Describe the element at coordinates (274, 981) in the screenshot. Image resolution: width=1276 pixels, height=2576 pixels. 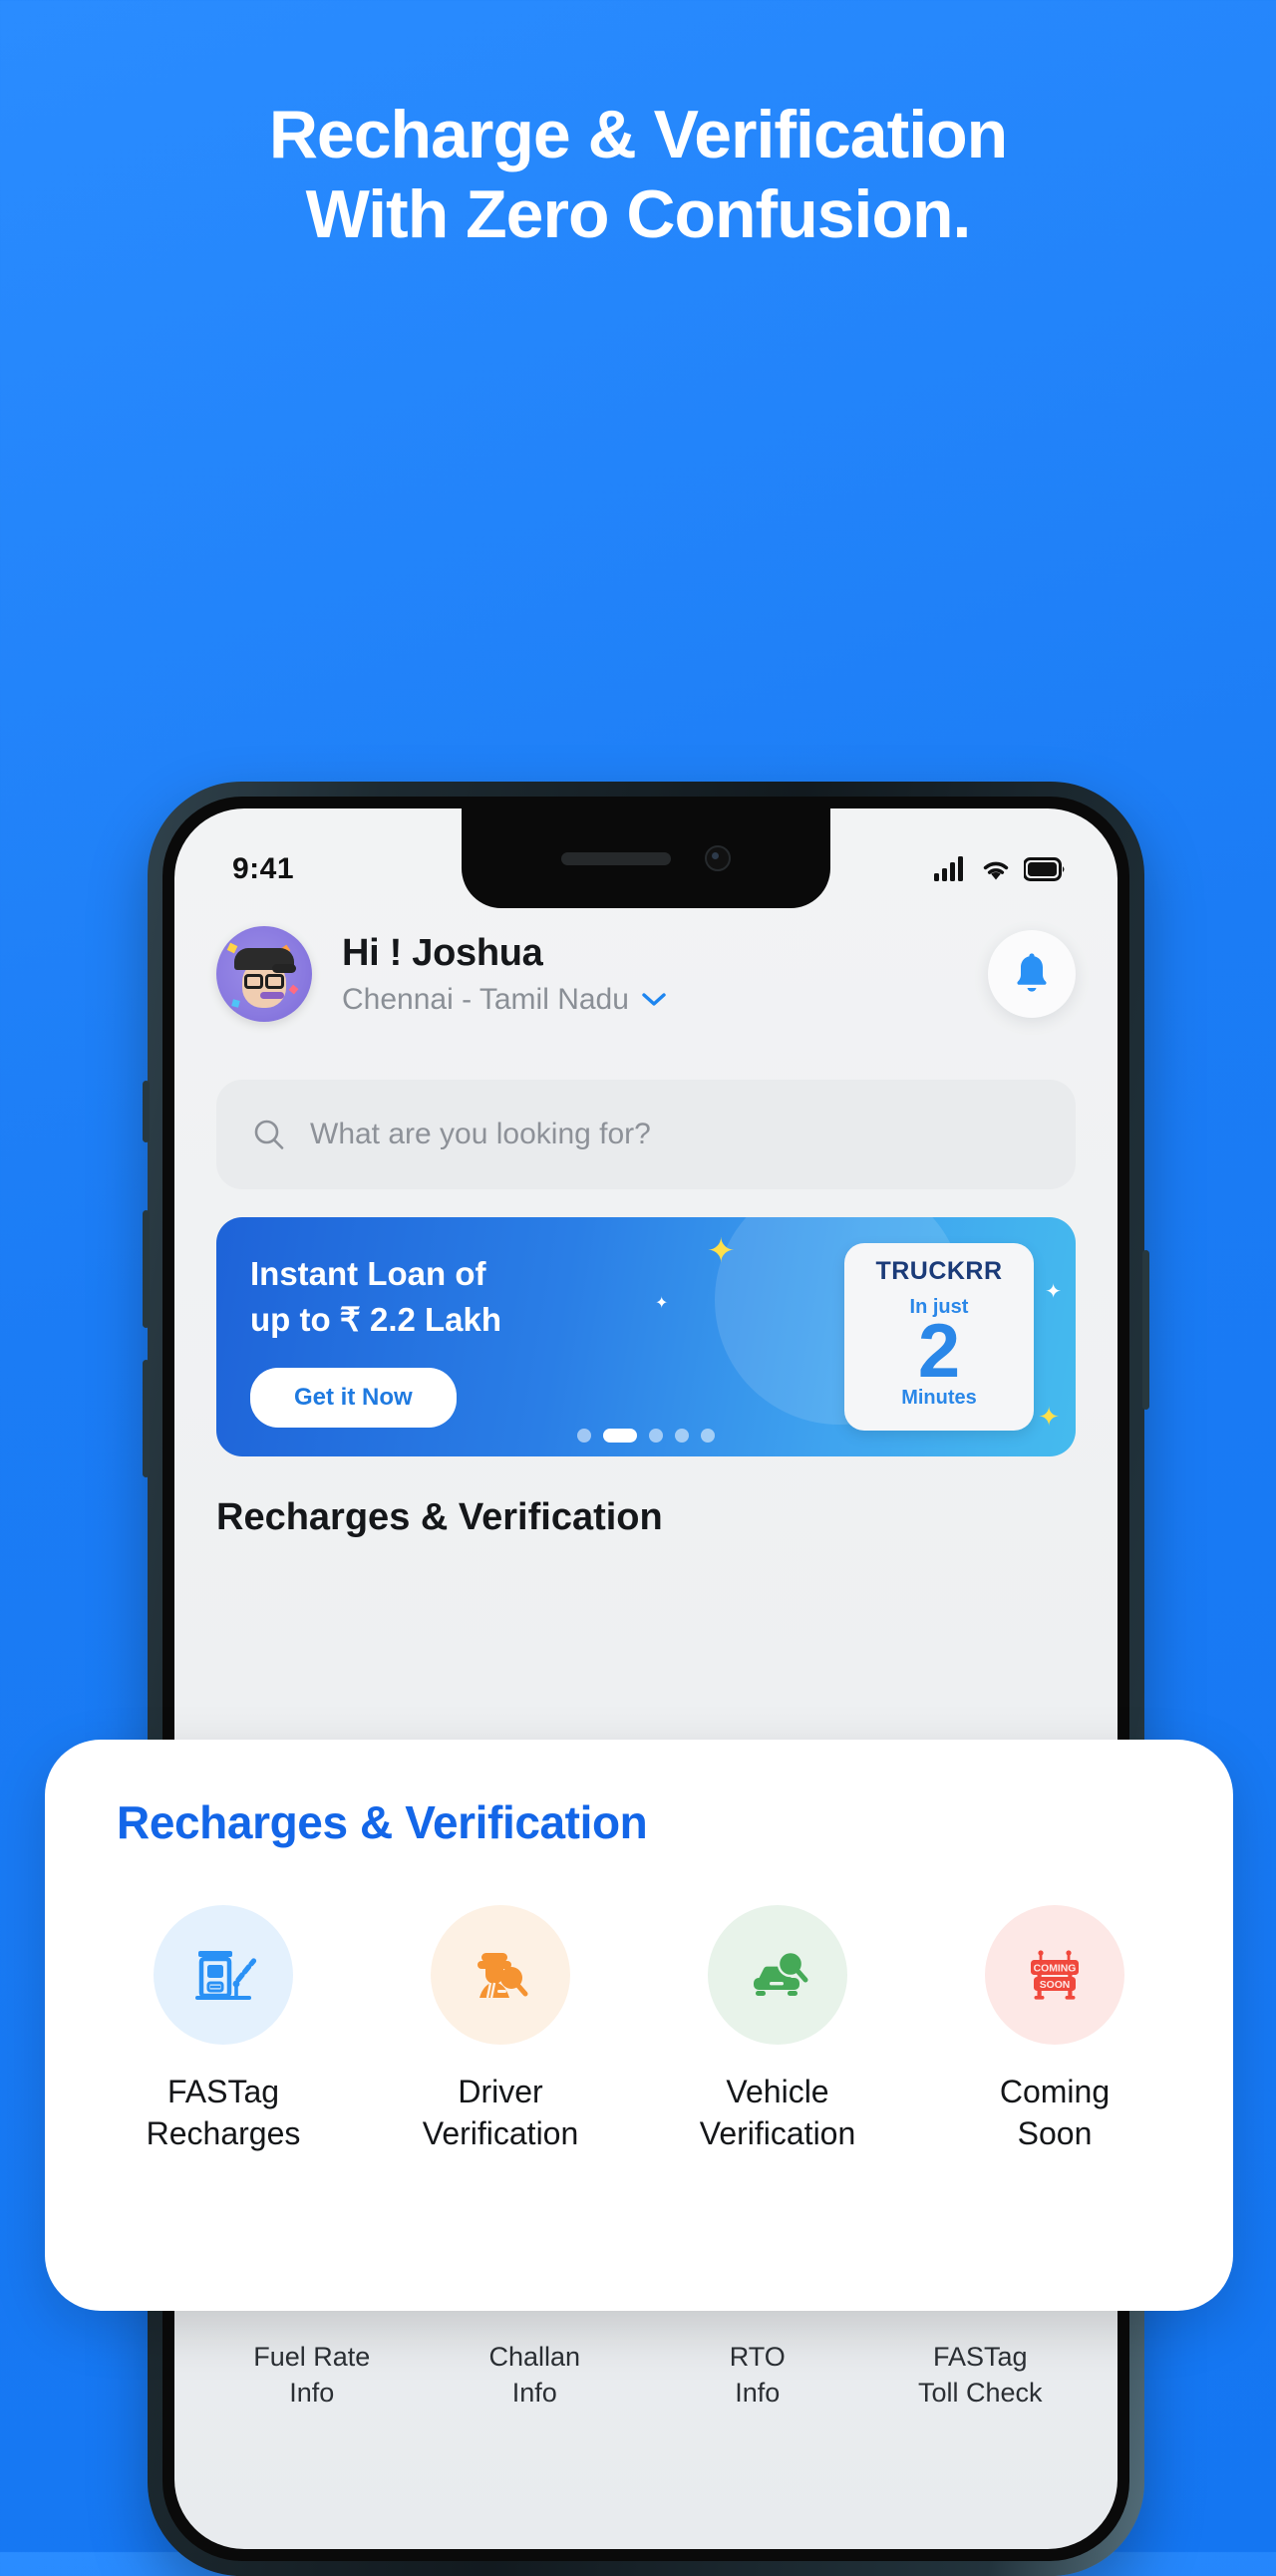
I see `avatar-glasses-right` at that location.